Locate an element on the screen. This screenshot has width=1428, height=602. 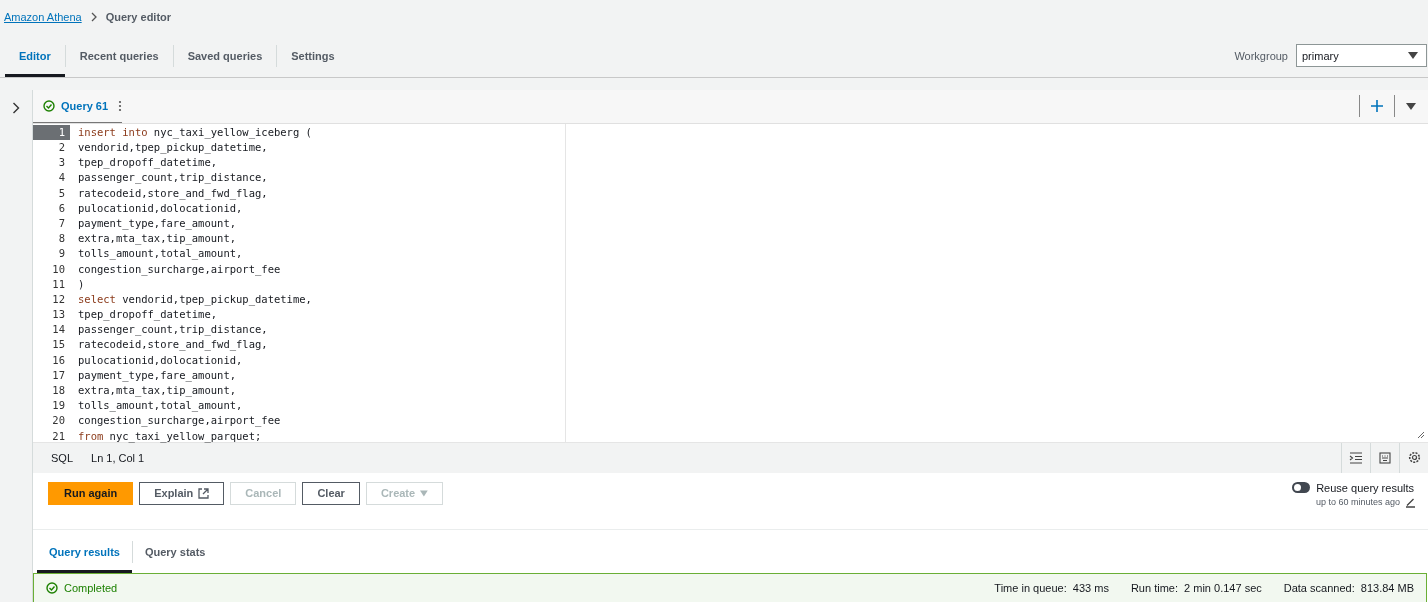
line-number: 11 is located at coordinates (58, 284).